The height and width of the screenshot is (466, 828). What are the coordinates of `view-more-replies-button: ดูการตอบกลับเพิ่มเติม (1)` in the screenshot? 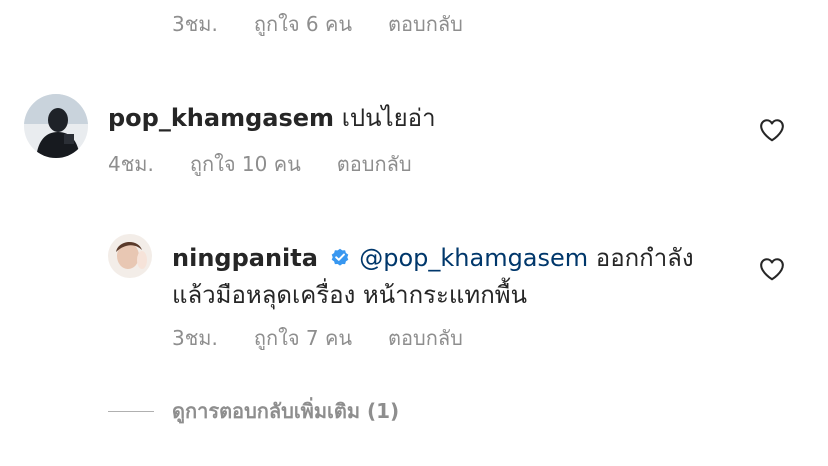 It's located at (253, 411).